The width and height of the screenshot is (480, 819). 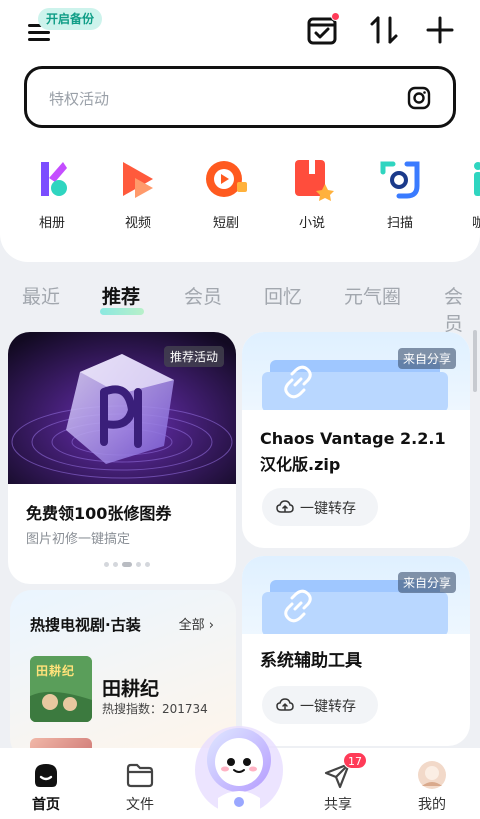 What do you see at coordinates (384, 30) in the screenshot?
I see `transfer-icon` at bounding box center [384, 30].